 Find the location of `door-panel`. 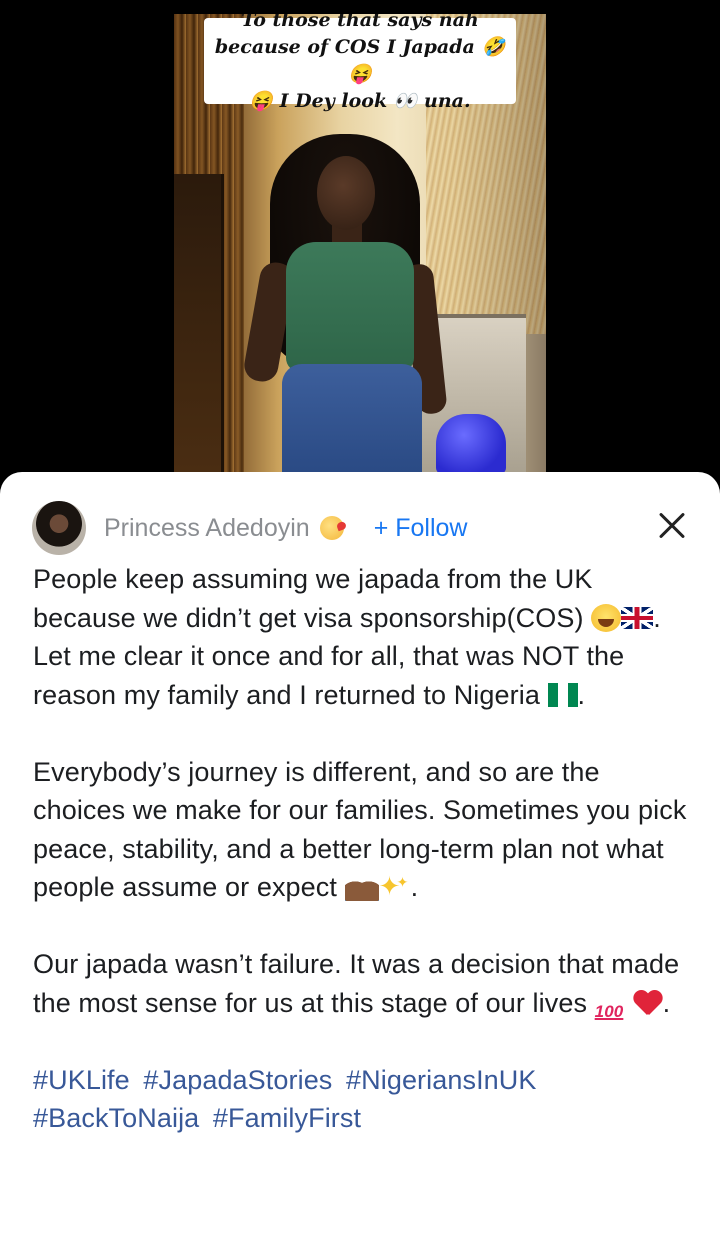

door-panel is located at coordinates (199, 323).